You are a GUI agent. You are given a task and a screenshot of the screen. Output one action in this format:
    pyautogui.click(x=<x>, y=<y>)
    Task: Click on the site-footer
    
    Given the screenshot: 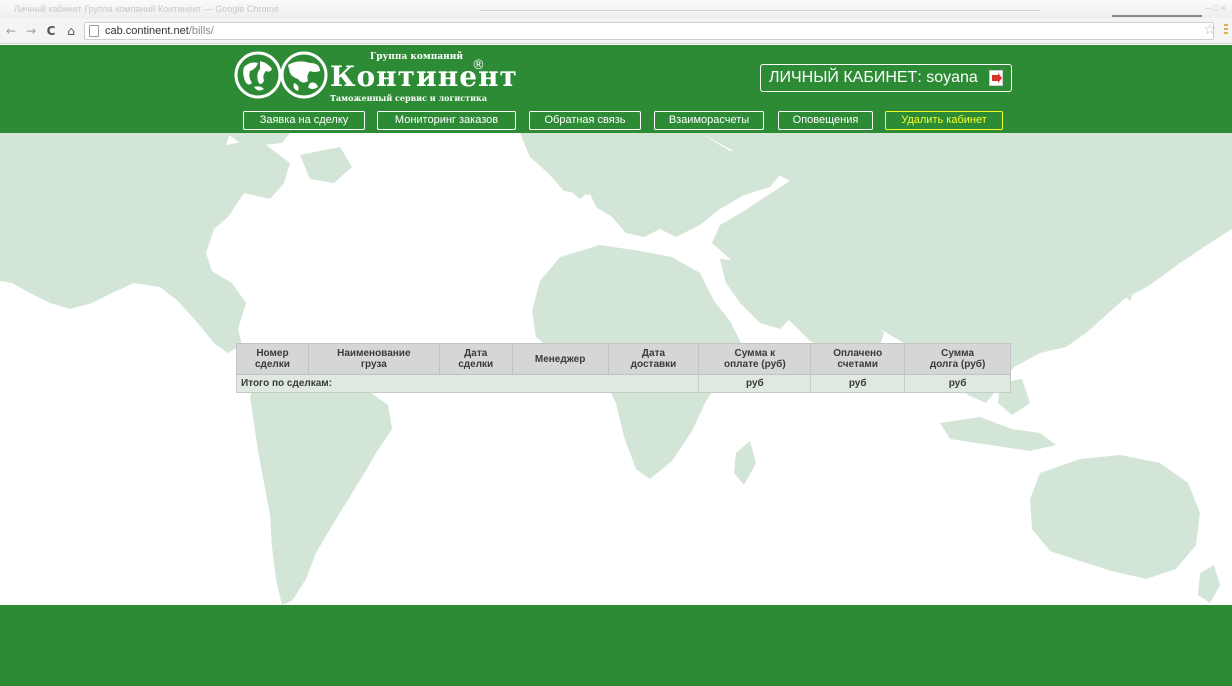 What is the action you would take?
    pyautogui.click(x=616, y=645)
    